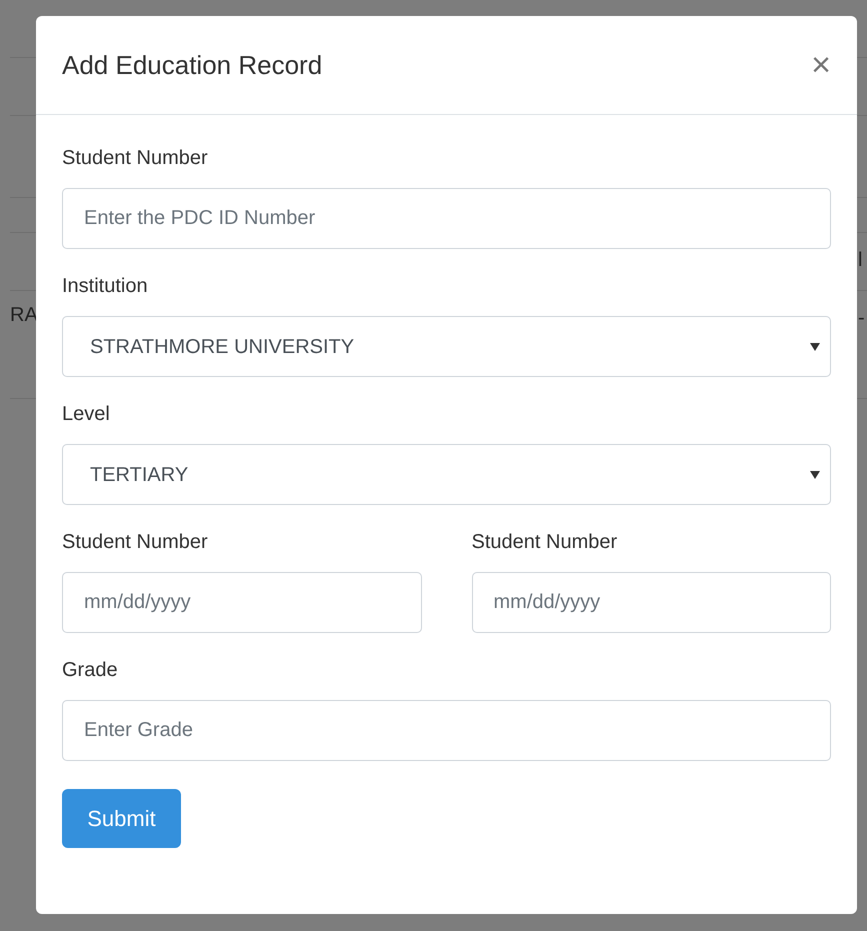 The image size is (867, 931). What do you see at coordinates (446, 474) in the screenshot?
I see `select-field: TERTIARY` at bounding box center [446, 474].